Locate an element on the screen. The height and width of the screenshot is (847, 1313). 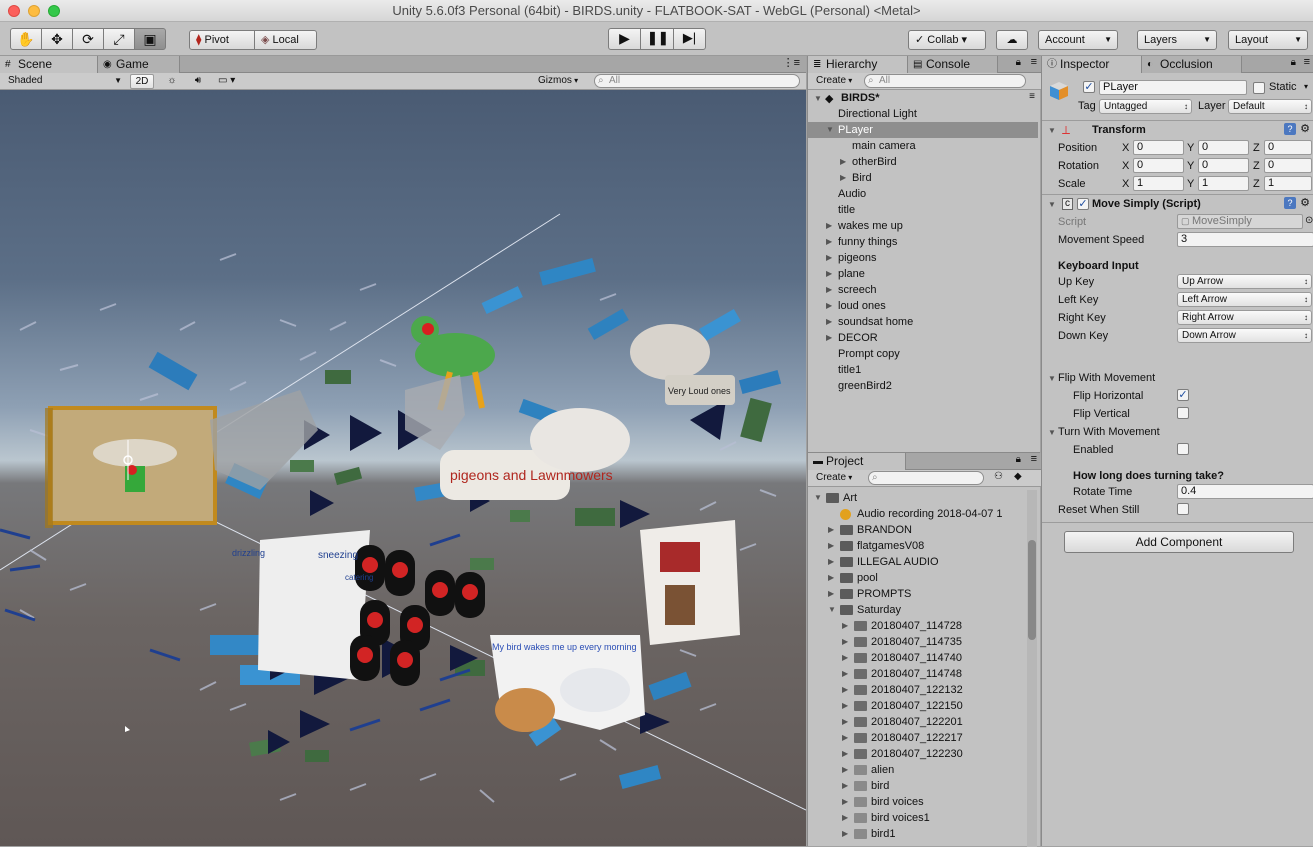
project-item: ▶ alien is located at coordinates (918, 770).